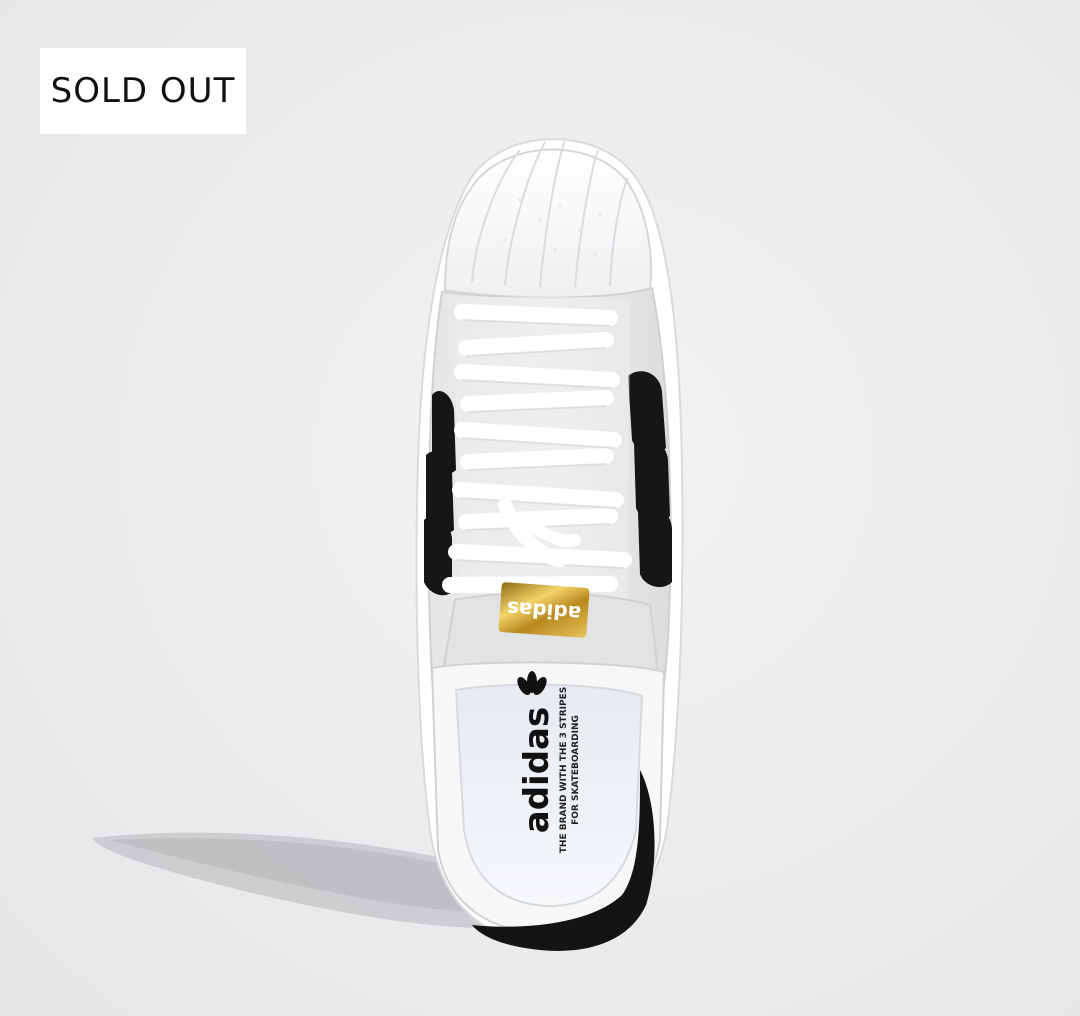 The width and height of the screenshot is (1080, 1016). I want to click on insole-tagline-line2: FOR SKATEBOARDING, so click(576, 770).